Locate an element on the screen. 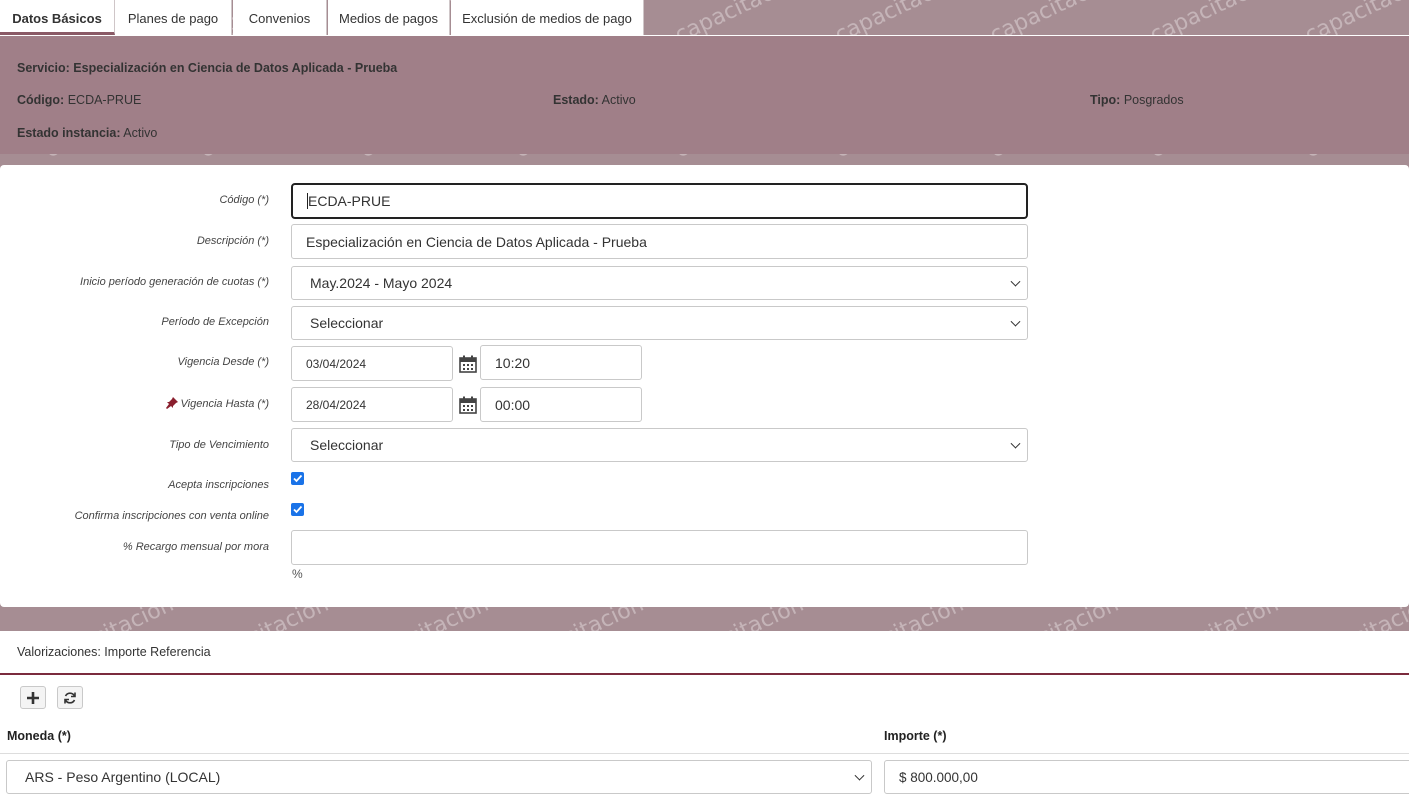  recargo-mora-label: % Recargo mensual por mora is located at coordinates (195, 547).